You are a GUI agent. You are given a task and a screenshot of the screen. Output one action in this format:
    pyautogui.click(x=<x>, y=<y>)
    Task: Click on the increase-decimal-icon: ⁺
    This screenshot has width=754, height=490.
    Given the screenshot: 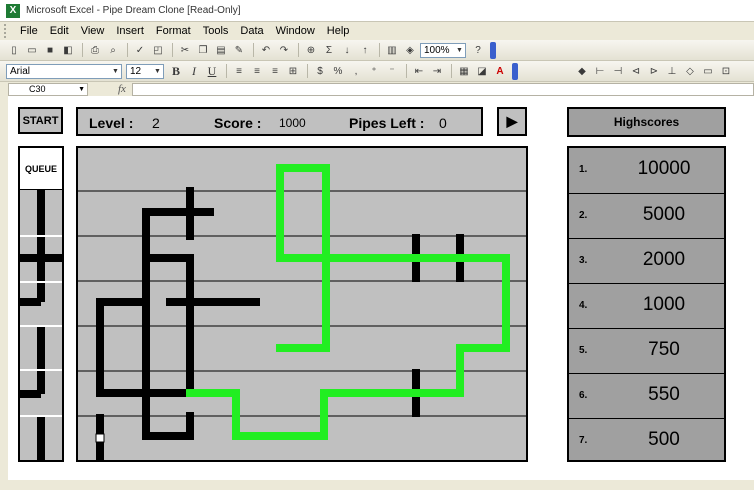 What is the action you would take?
    pyautogui.click(x=374, y=71)
    